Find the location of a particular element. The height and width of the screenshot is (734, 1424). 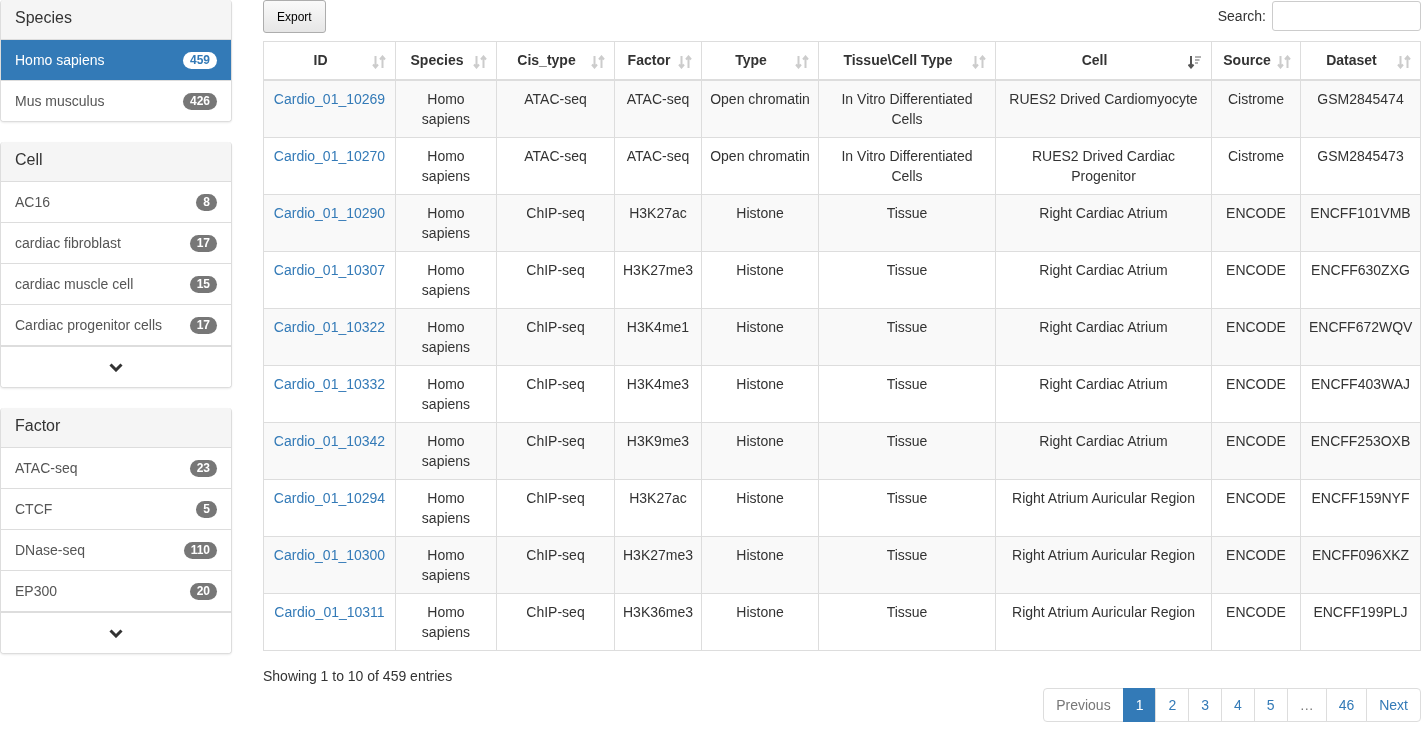

filter-item: EP300 20 is located at coordinates (116, 590).